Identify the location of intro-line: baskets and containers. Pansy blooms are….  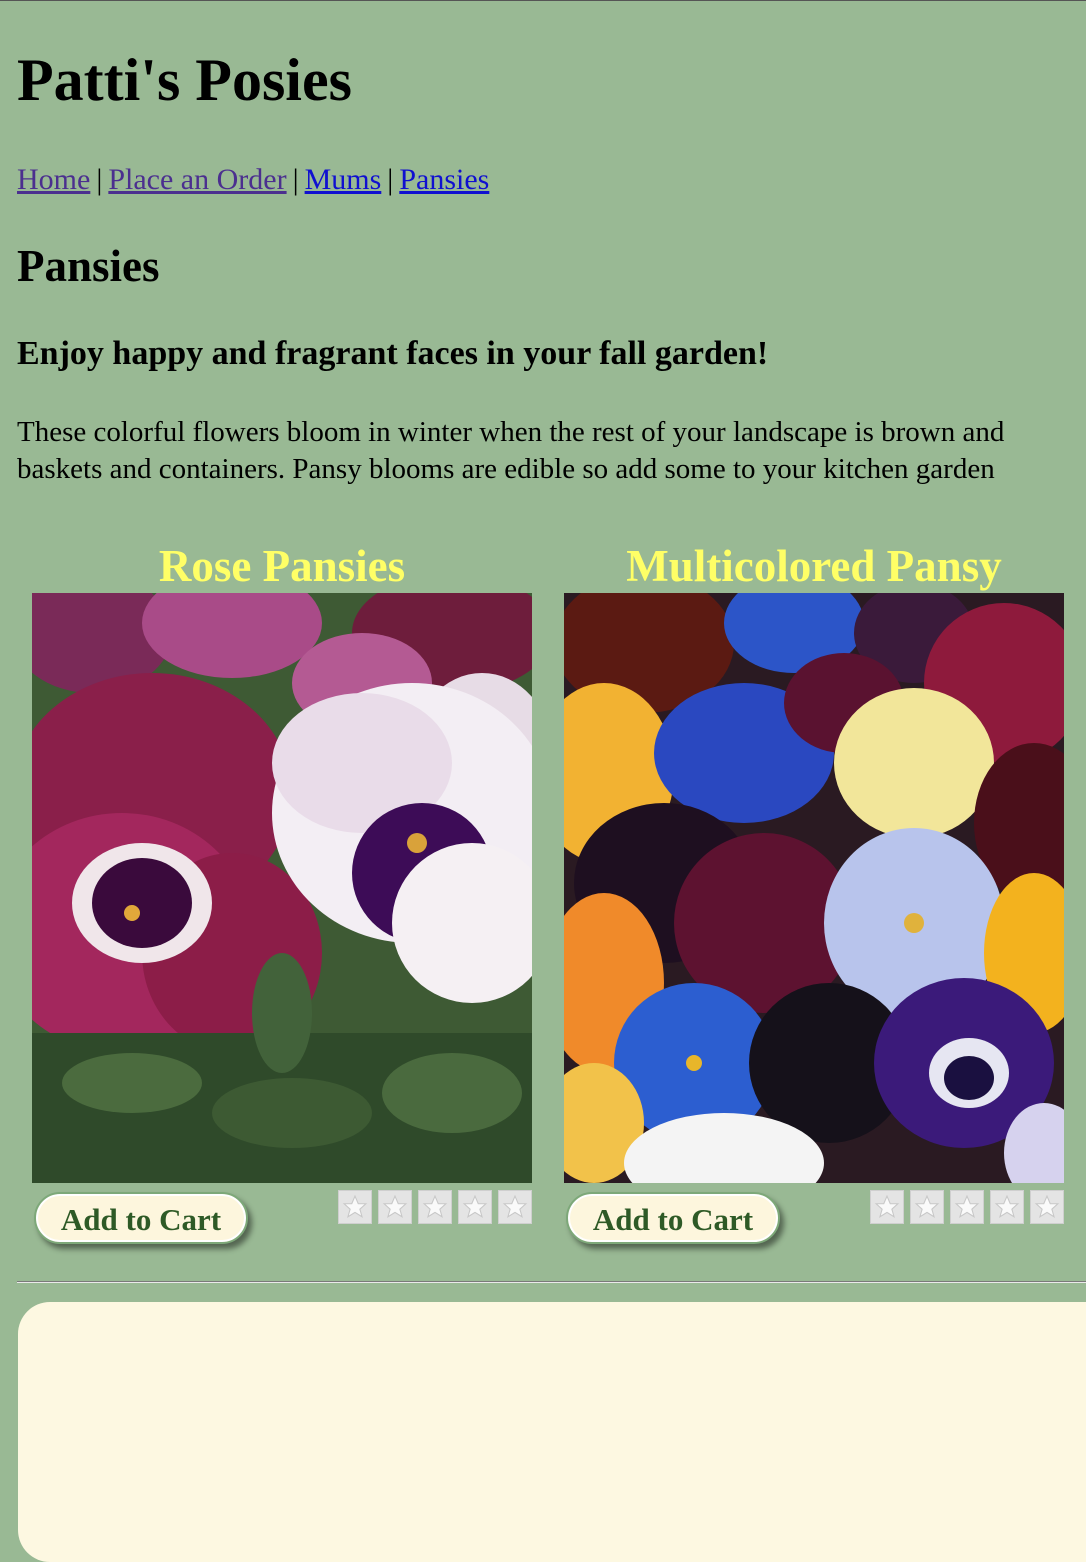
(506, 469).